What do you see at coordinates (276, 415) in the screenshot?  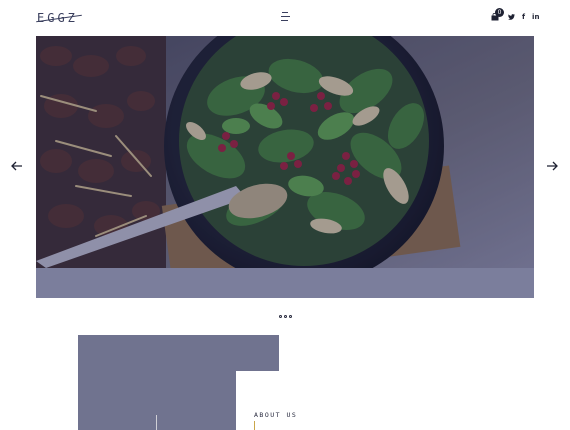 I see `about-heading: ABOUT US` at bounding box center [276, 415].